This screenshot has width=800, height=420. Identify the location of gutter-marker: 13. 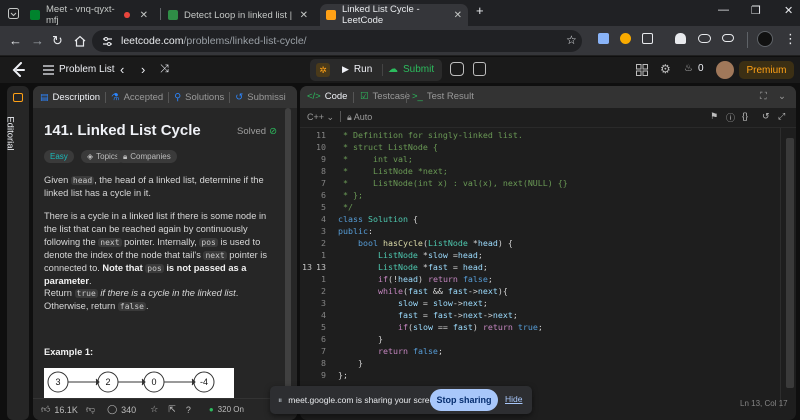
(307, 267).